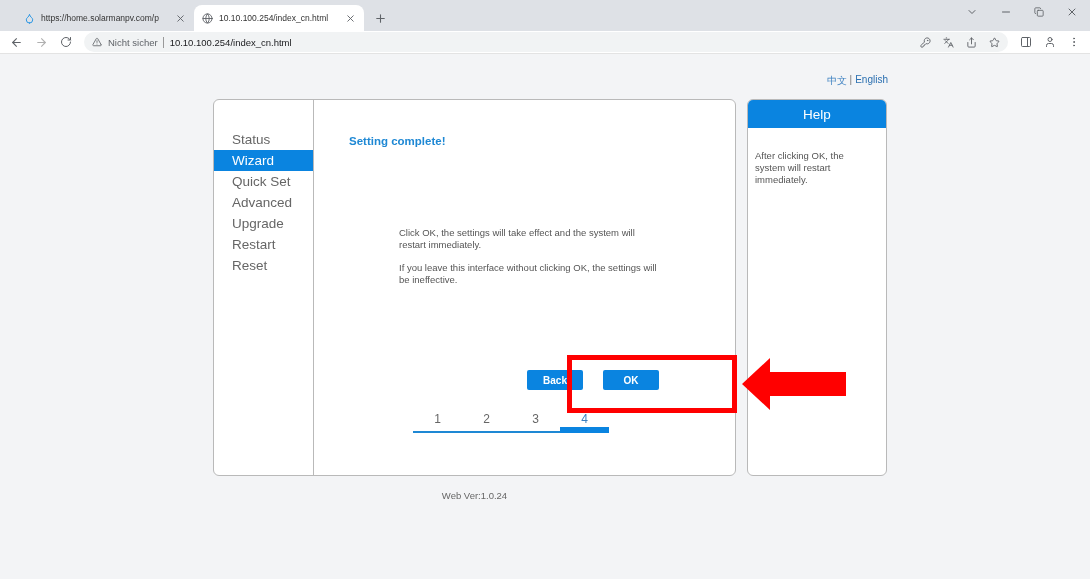 The width and height of the screenshot is (1090, 579). What do you see at coordinates (799, 167) in the screenshot?
I see `help-text: After clicking OK, the system will restart immediately.` at bounding box center [799, 167].